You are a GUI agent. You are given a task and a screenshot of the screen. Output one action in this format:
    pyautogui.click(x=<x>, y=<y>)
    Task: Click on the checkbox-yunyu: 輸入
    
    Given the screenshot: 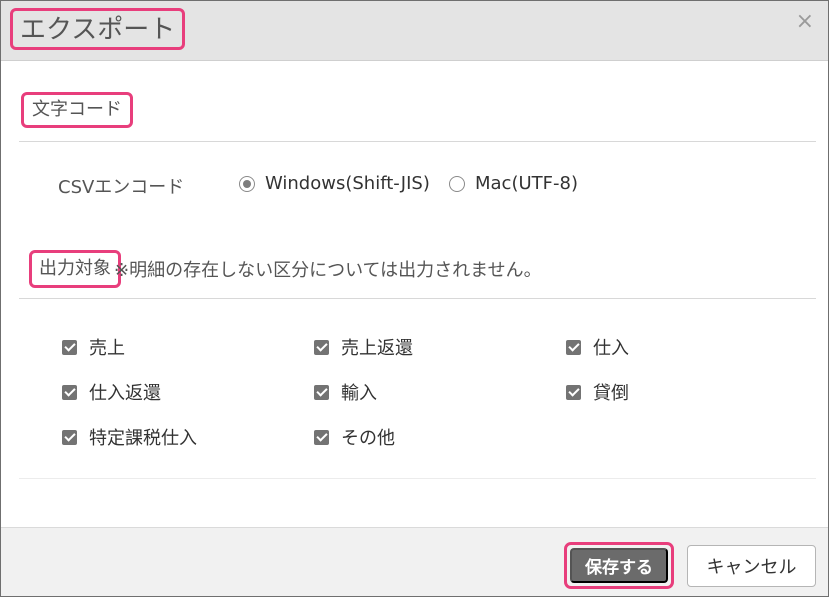 What is the action you would take?
    pyautogui.click(x=345, y=392)
    